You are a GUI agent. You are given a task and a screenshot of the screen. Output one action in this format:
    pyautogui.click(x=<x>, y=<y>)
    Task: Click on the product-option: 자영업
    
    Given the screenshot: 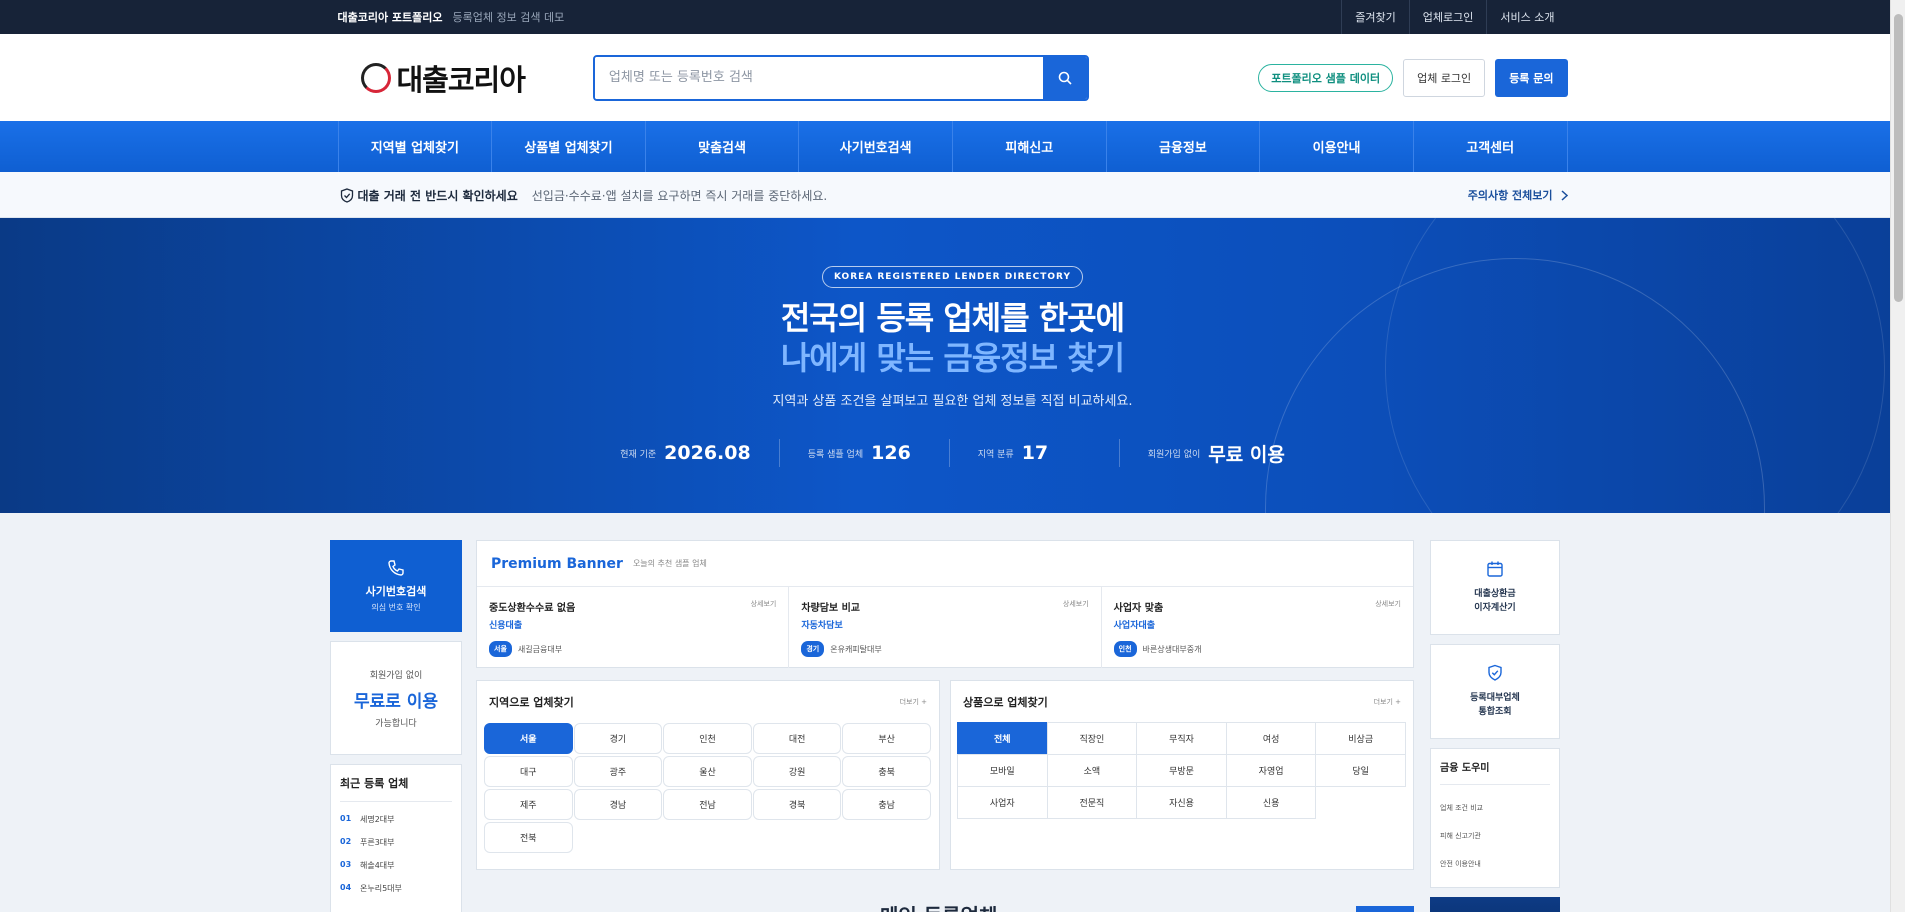 What is the action you would take?
    pyautogui.click(x=1271, y=770)
    